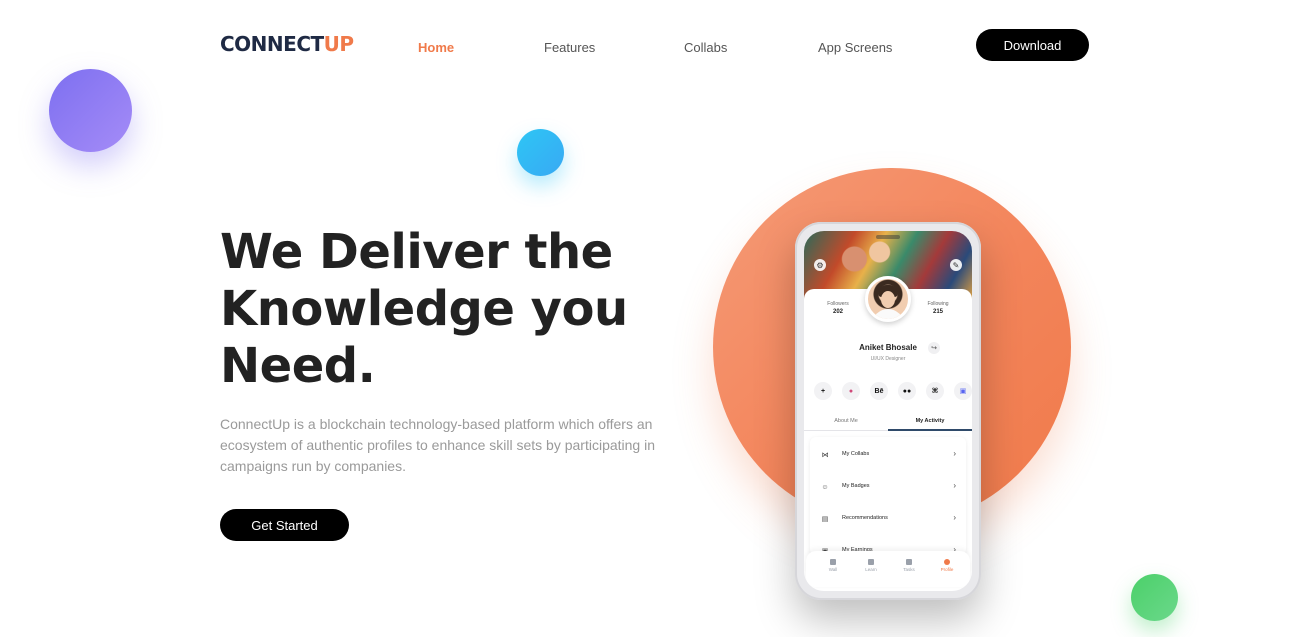 The height and width of the screenshot is (637, 1311). What do you see at coordinates (888, 455) in the screenshot?
I see `list-item-my-collabs: ⋈ My Collabs ›` at bounding box center [888, 455].